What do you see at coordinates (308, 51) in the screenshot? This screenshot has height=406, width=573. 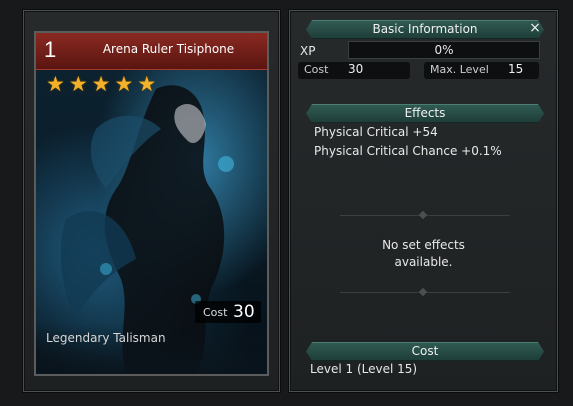 I see `xp-label: XP` at bounding box center [308, 51].